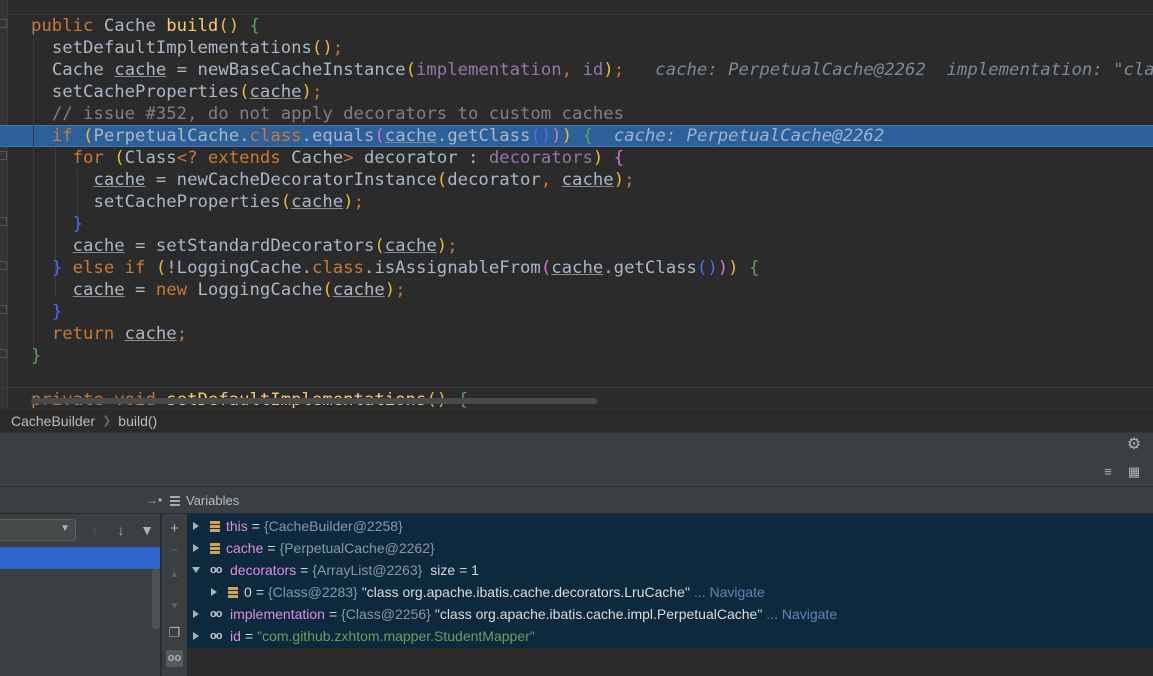 The width and height of the screenshot is (1153, 676). I want to click on code-token: Cache, so click(83, 70).